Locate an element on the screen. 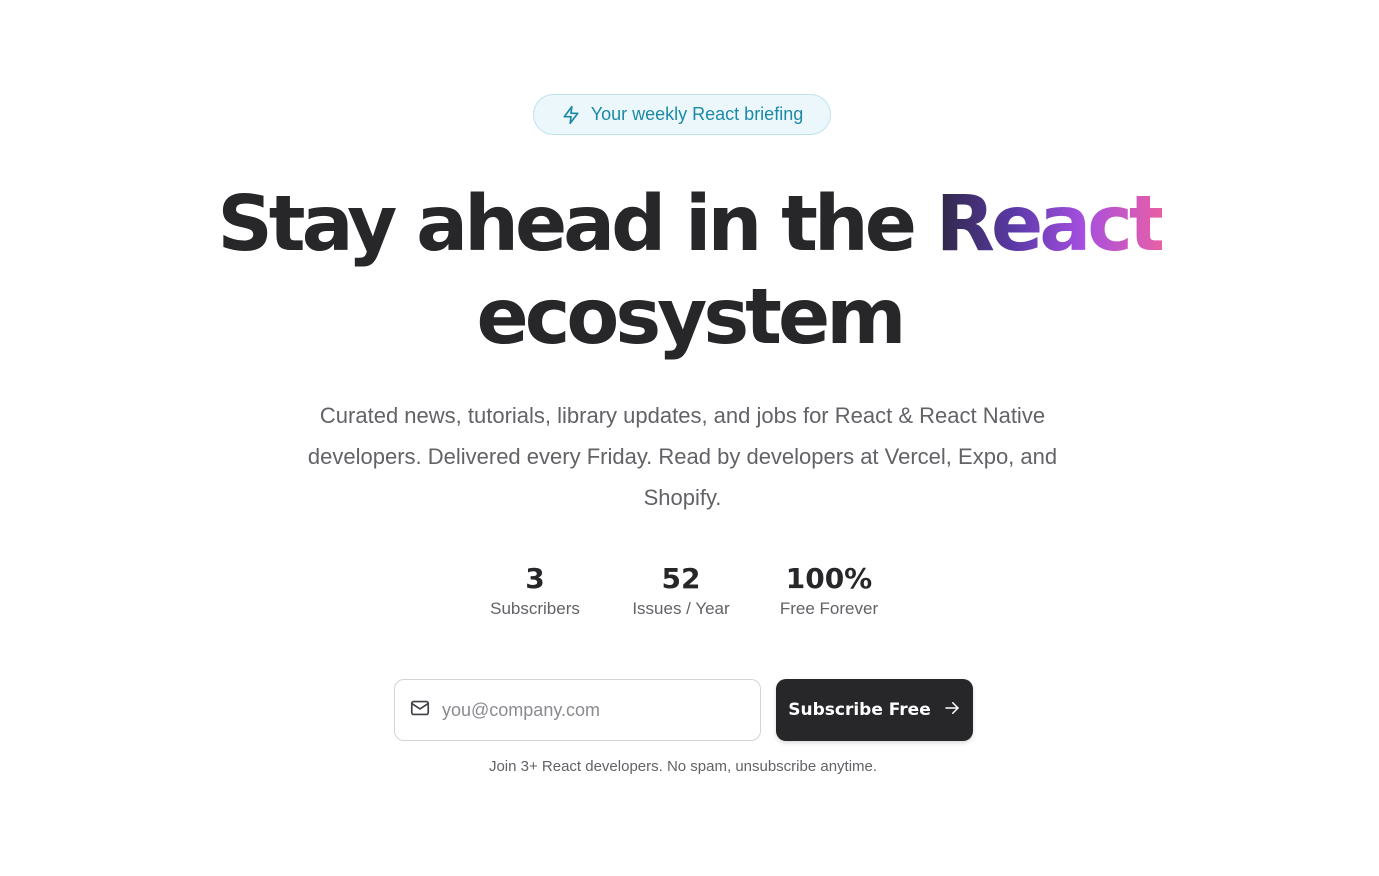 The width and height of the screenshot is (1379, 876). headline-accent: React is located at coordinates (1050, 224).